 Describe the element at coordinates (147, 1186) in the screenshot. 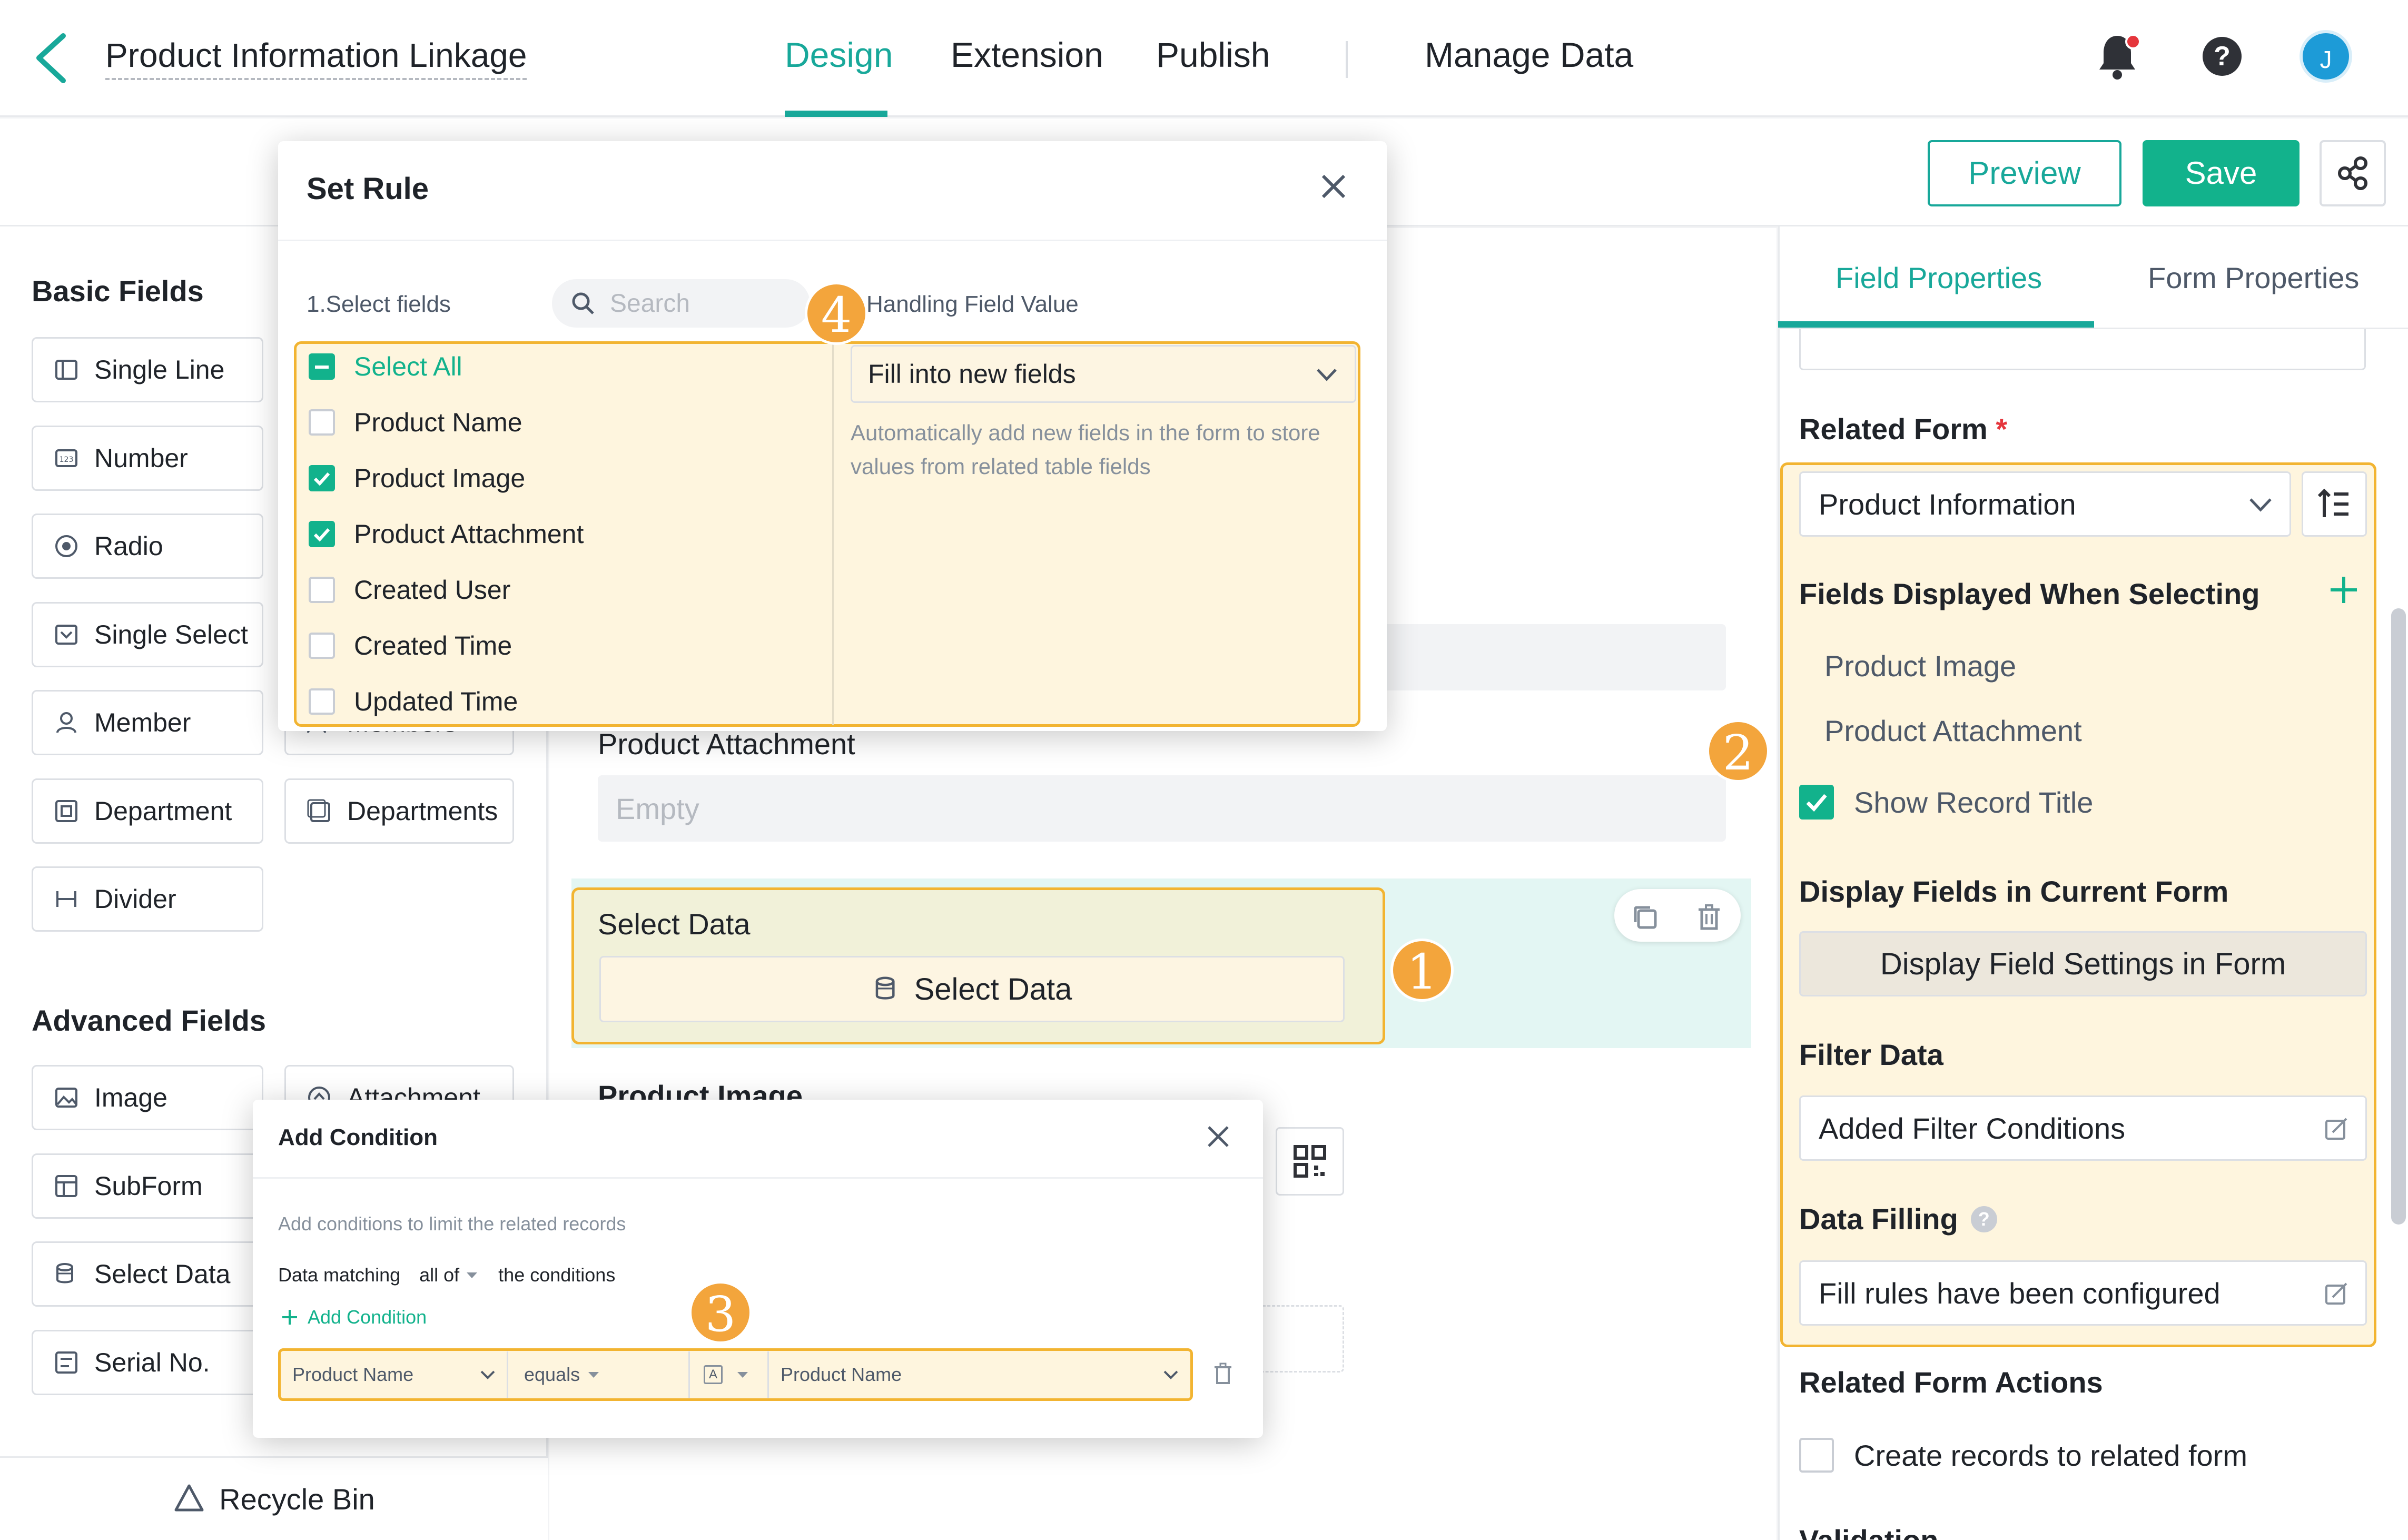

I see `field-subform: SubForm` at that location.